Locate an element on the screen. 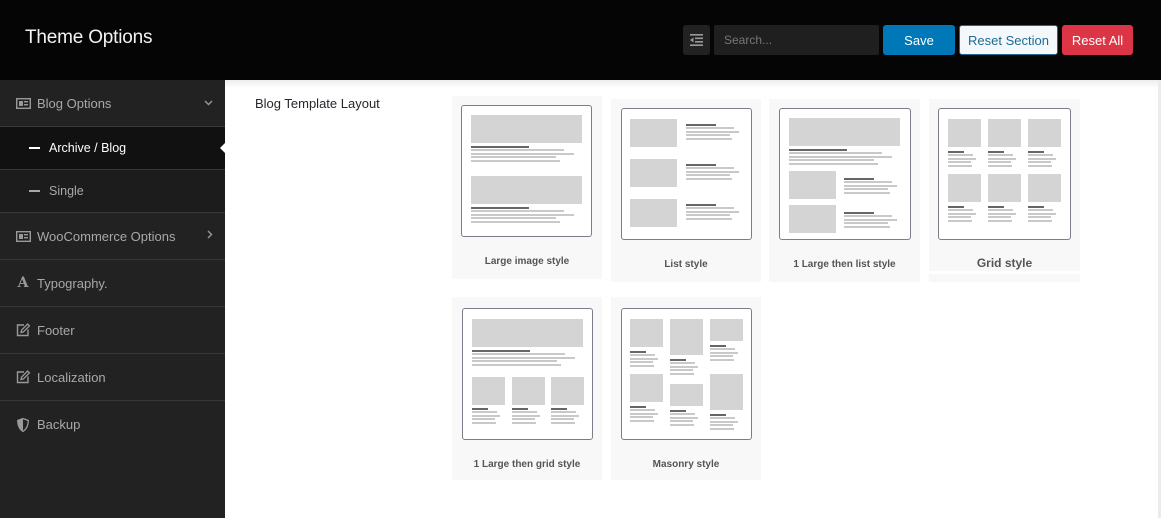 The image size is (1161, 518). sidebar-item-footer: Footer is located at coordinates (112, 330).